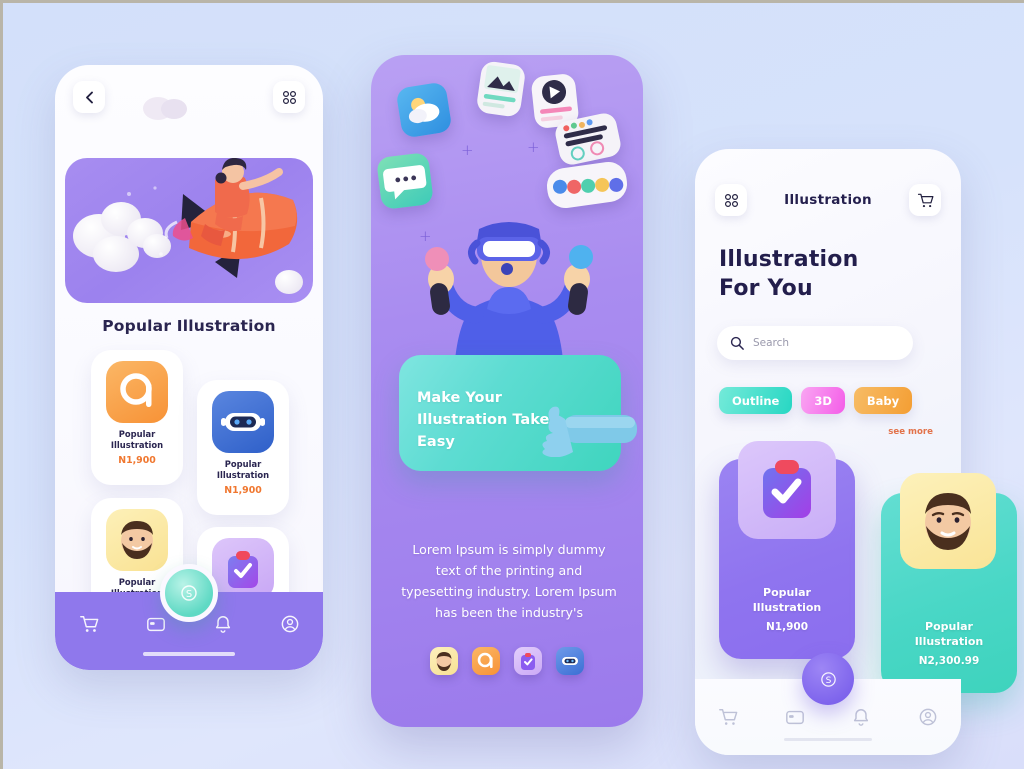 The height and width of the screenshot is (769, 1024). I want to click on filter-chips: Outline 3D Baby, so click(816, 400).